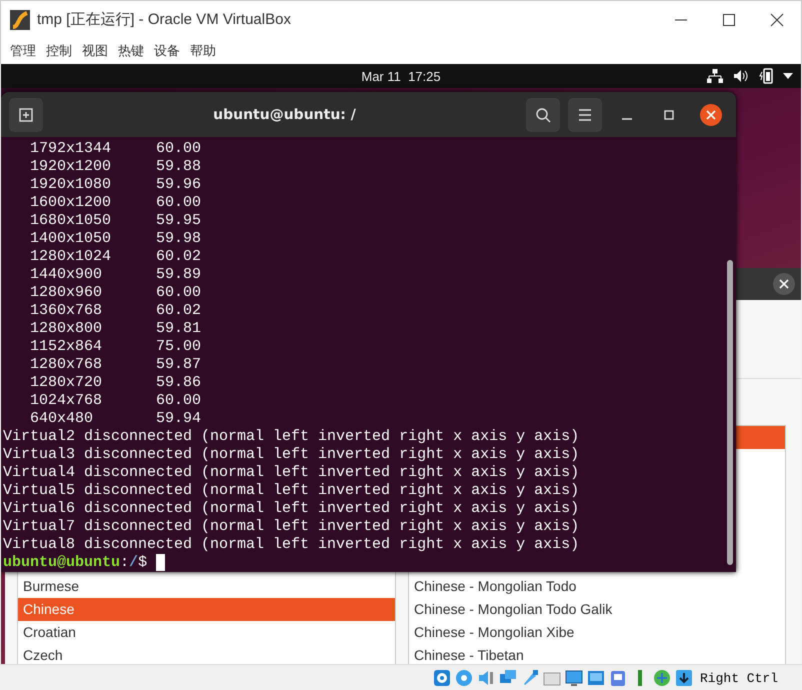  I want to click on terminal-line: Virtual4 disconnected (normal left inverted right x axis y axis), so click(291, 473).